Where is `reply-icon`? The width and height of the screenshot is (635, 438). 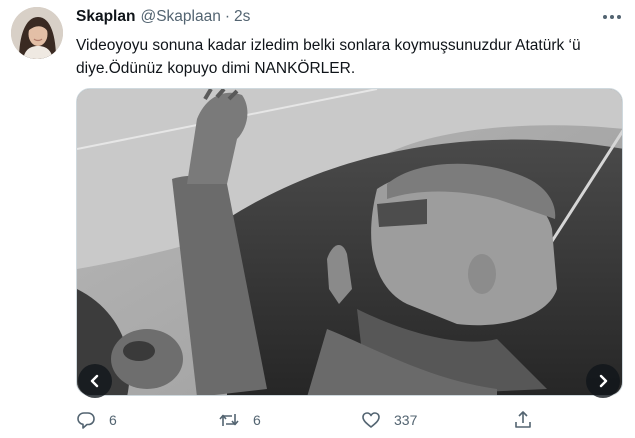
reply-icon is located at coordinates (86, 420).